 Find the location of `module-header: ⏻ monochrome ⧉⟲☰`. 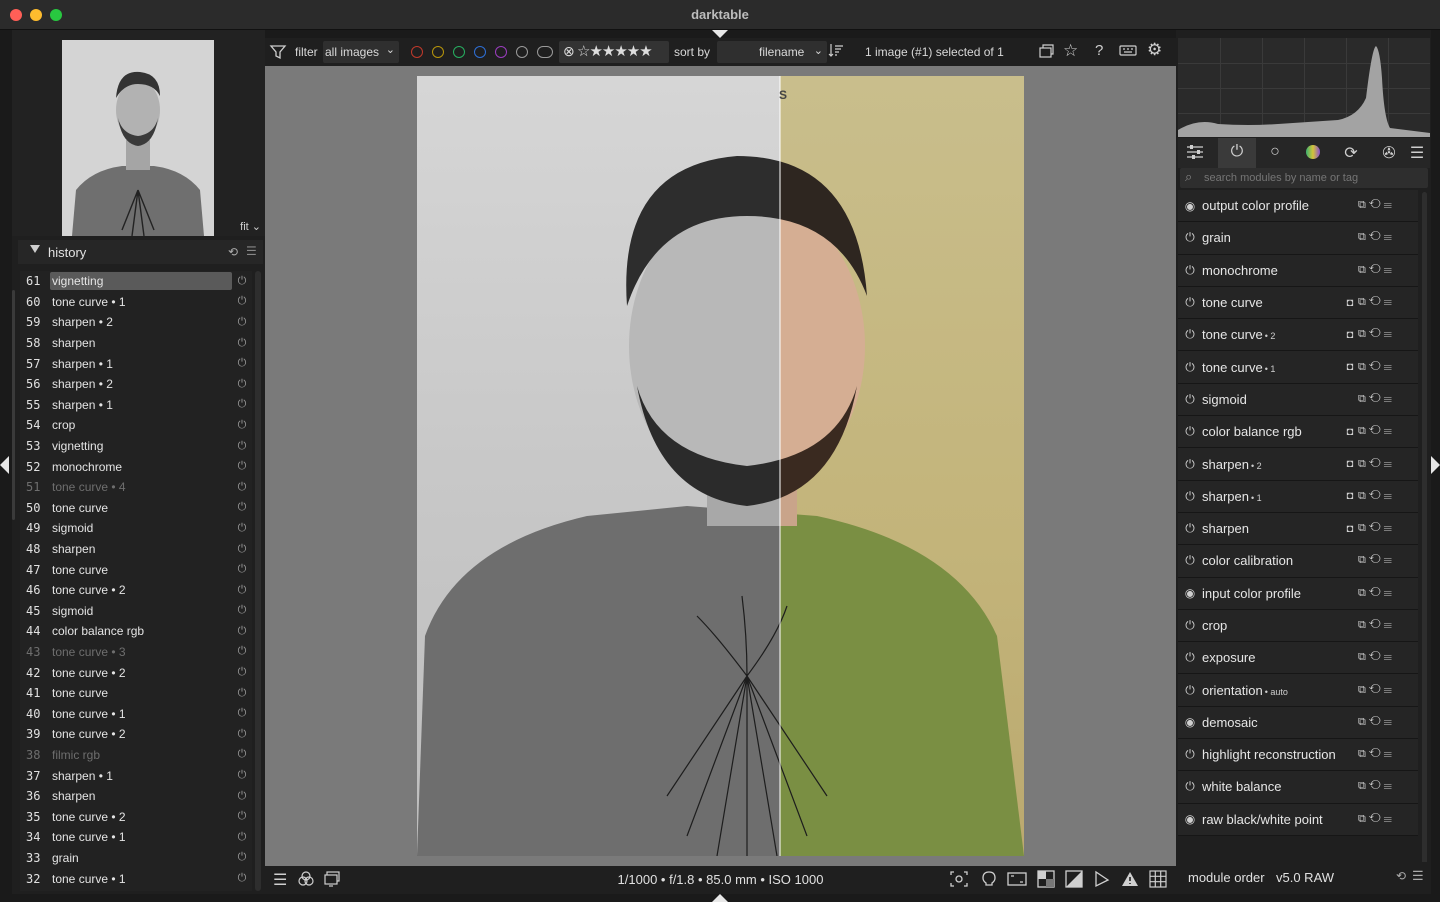

module-header: ⏻ monochrome ⧉⟲☰ is located at coordinates (1298, 270).